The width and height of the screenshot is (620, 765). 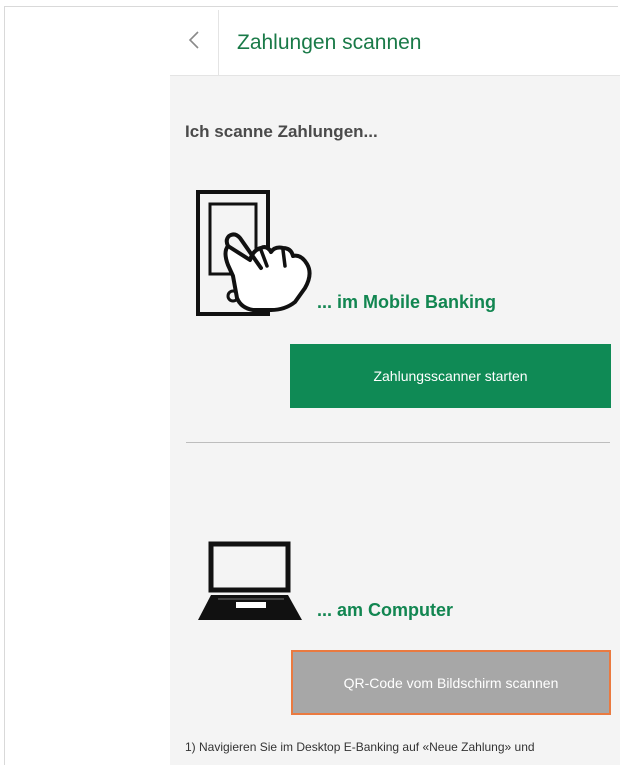 What do you see at coordinates (407, 302) in the screenshot?
I see `mobile-banking-label: ... im Mobile Banking` at bounding box center [407, 302].